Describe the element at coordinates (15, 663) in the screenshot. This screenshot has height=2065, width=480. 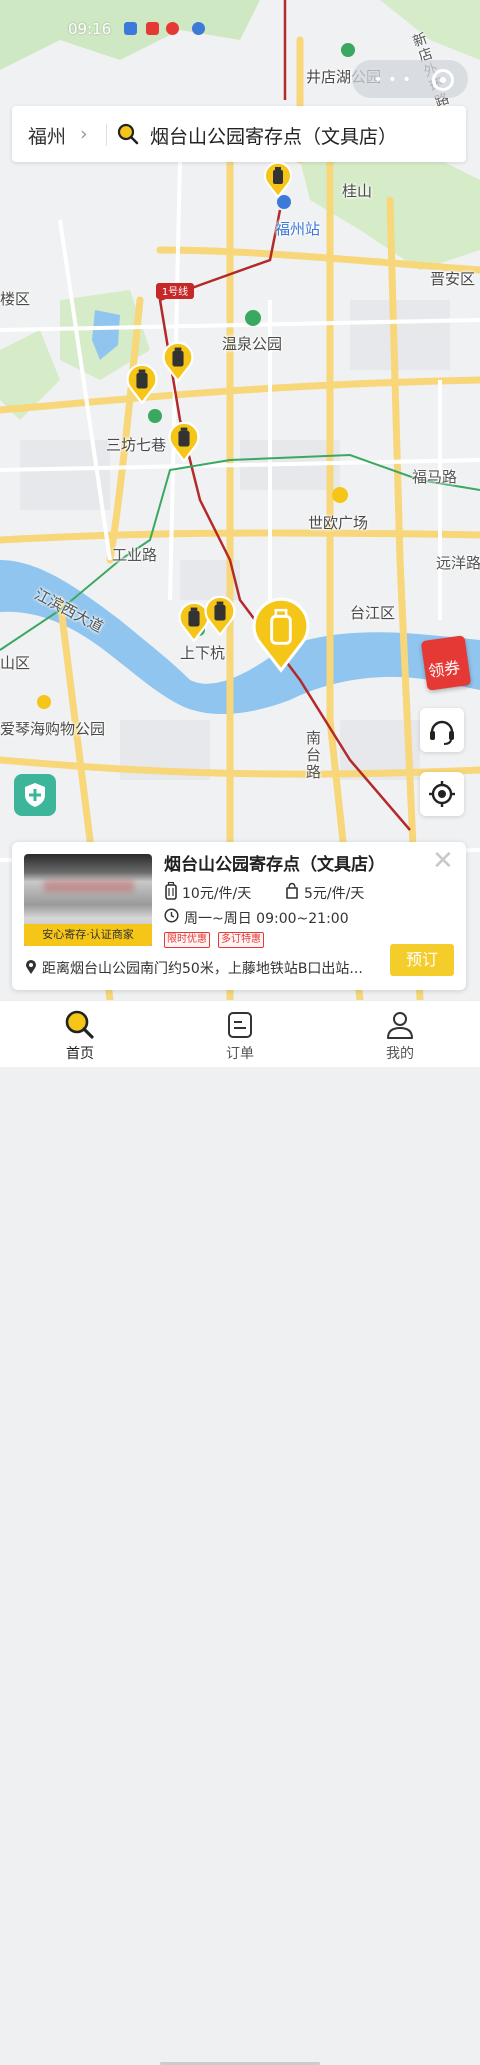
I see `map-label-district: 山区` at that location.